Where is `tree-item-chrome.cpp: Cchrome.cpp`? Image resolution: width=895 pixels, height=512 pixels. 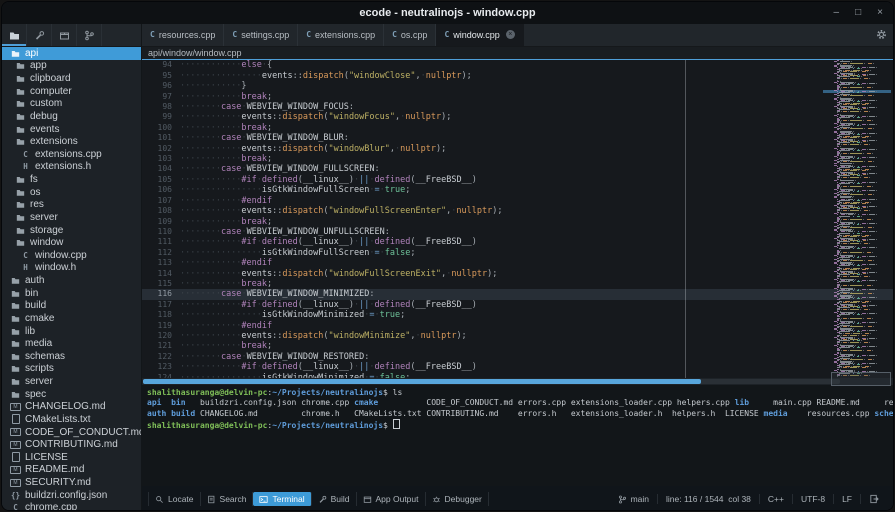 tree-item-chrome.cpp: Cchrome.cpp is located at coordinates (71, 506).